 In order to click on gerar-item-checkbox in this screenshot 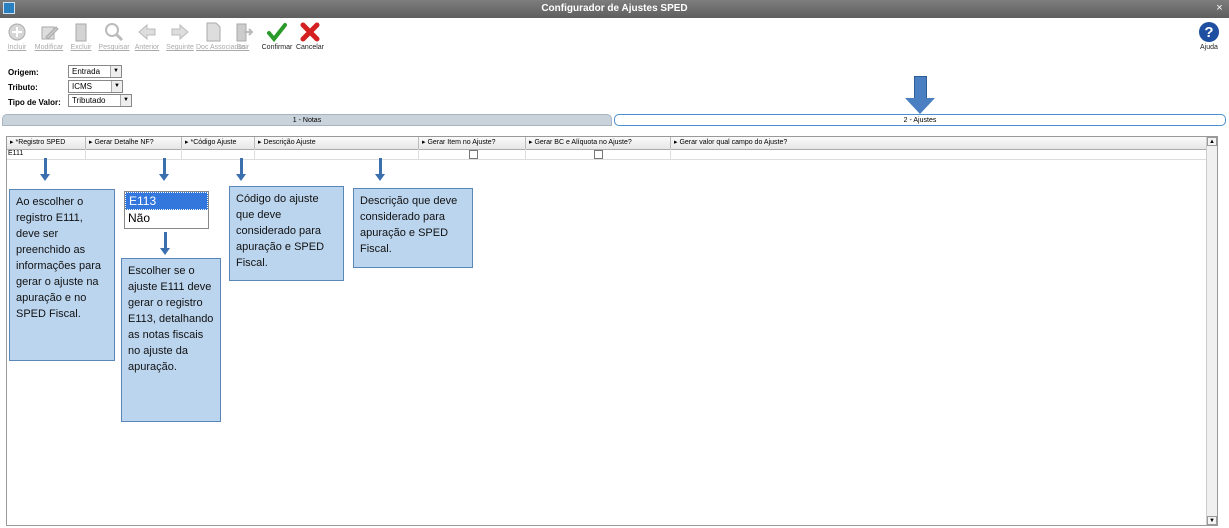, I will do `click(473, 154)`.